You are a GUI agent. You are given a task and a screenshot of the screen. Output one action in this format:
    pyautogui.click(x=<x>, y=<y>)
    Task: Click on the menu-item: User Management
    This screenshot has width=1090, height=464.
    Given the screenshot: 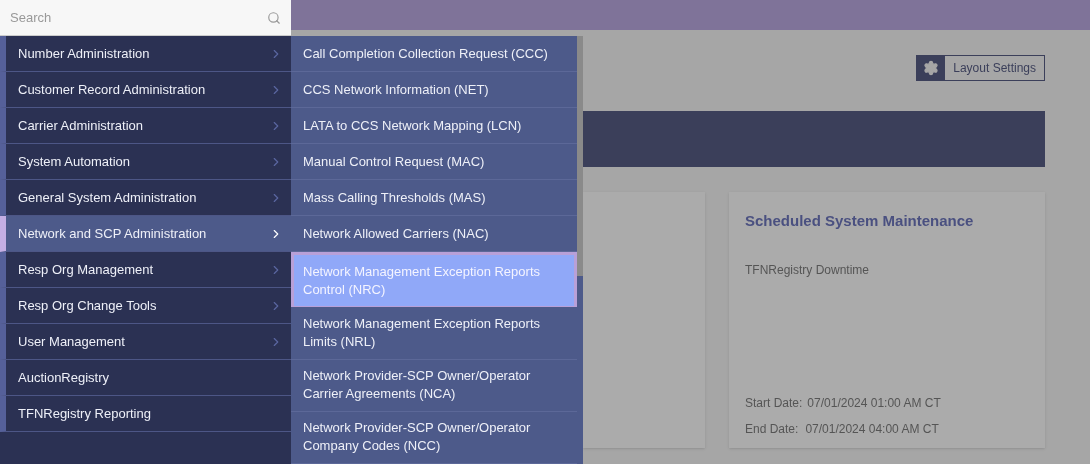 What is the action you would take?
    pyautogui.click(x=145, y=342)
    